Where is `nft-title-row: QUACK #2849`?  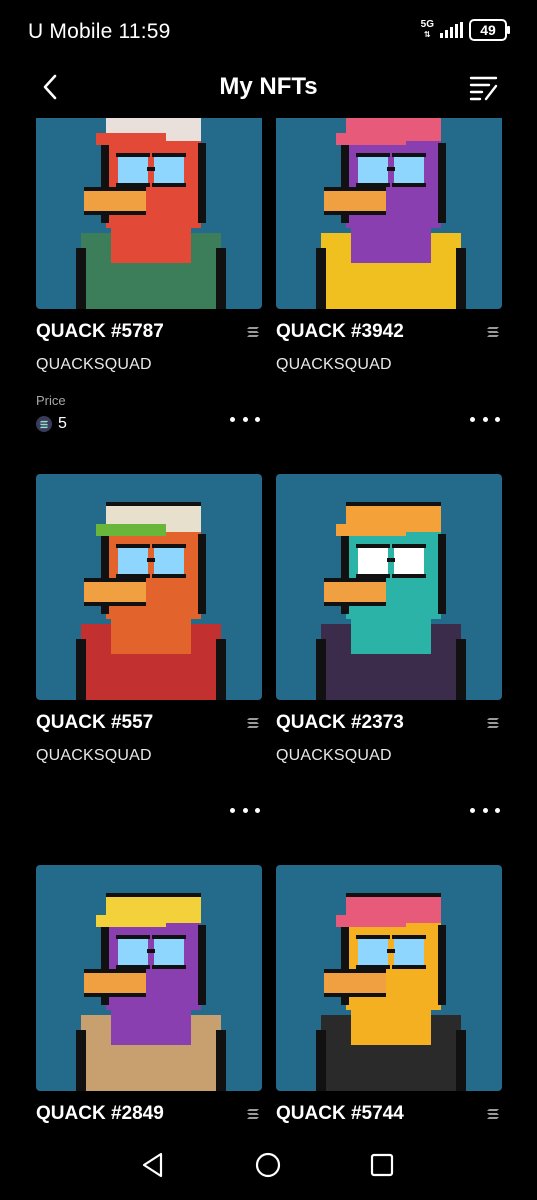 nft-title-row: QUACK #2849 is located at coordinates (149, 1114).